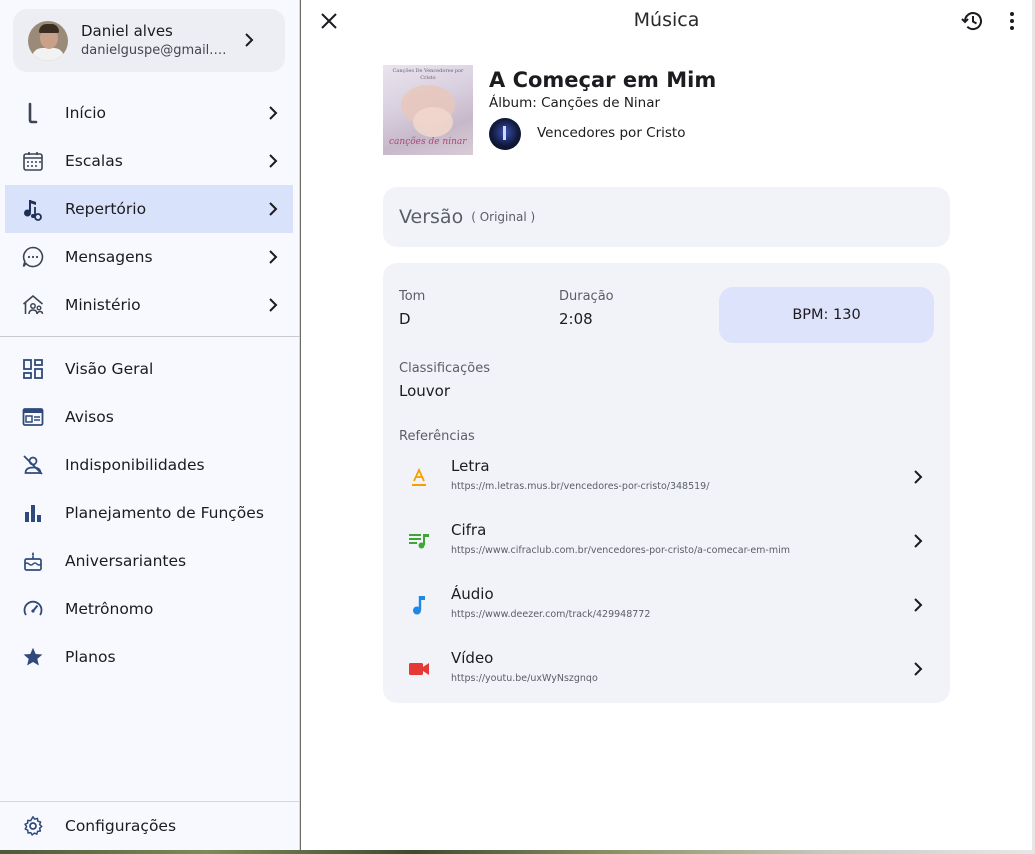  I want to click on sidebar-item-mensagens: Mensagens, so click(149, 257).